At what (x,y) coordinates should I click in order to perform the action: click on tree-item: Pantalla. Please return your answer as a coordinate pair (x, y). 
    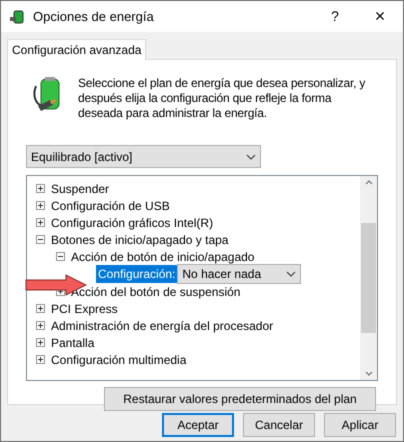
    Looking at the image, I should click on (72, 343).